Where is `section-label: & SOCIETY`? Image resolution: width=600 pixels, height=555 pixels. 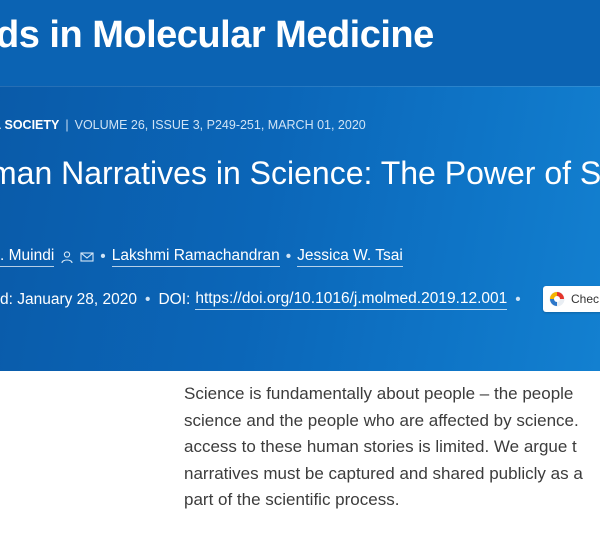 section-label: & SOCIETY is located at coordinates (29, 125).